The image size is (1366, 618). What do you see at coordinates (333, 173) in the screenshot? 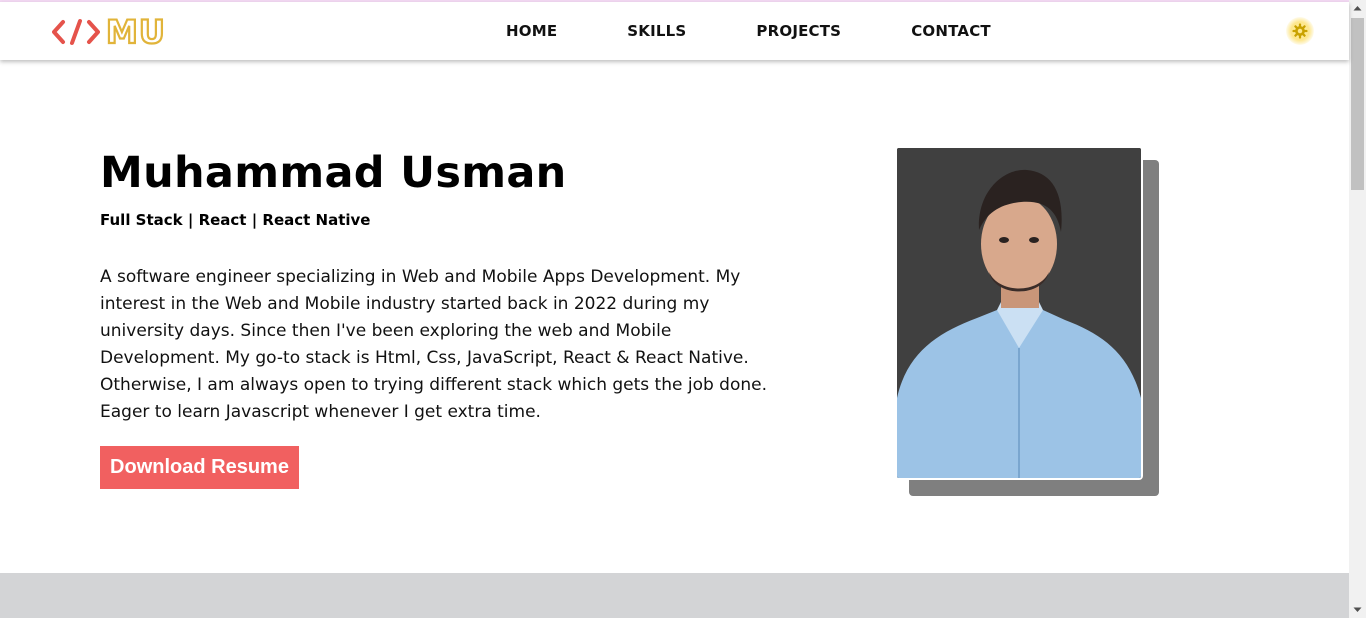
I see `hero-name: Muhammad Usman` at bounding box center [333, 173].